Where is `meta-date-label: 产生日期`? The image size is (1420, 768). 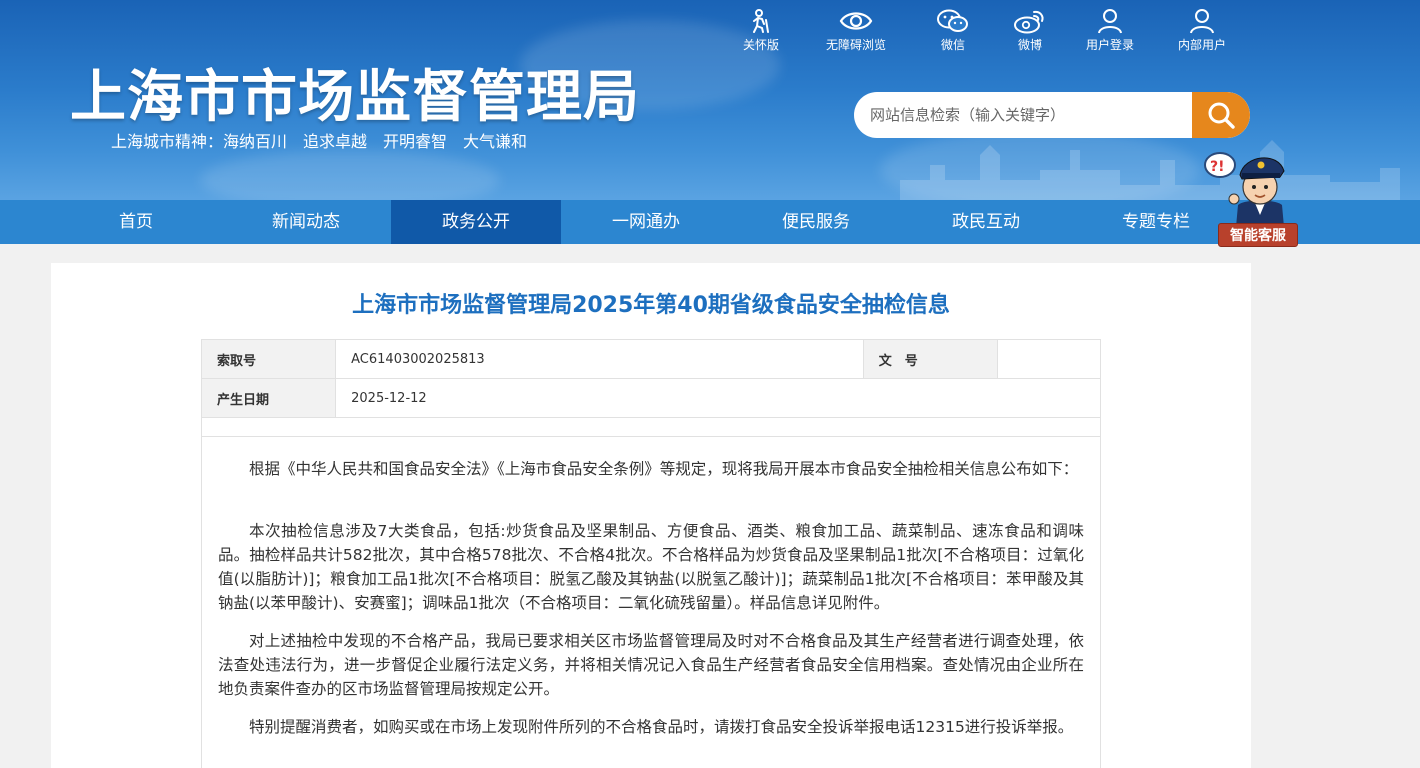
meta-date-label: 产生日期 is located at coordinates (268, 398).